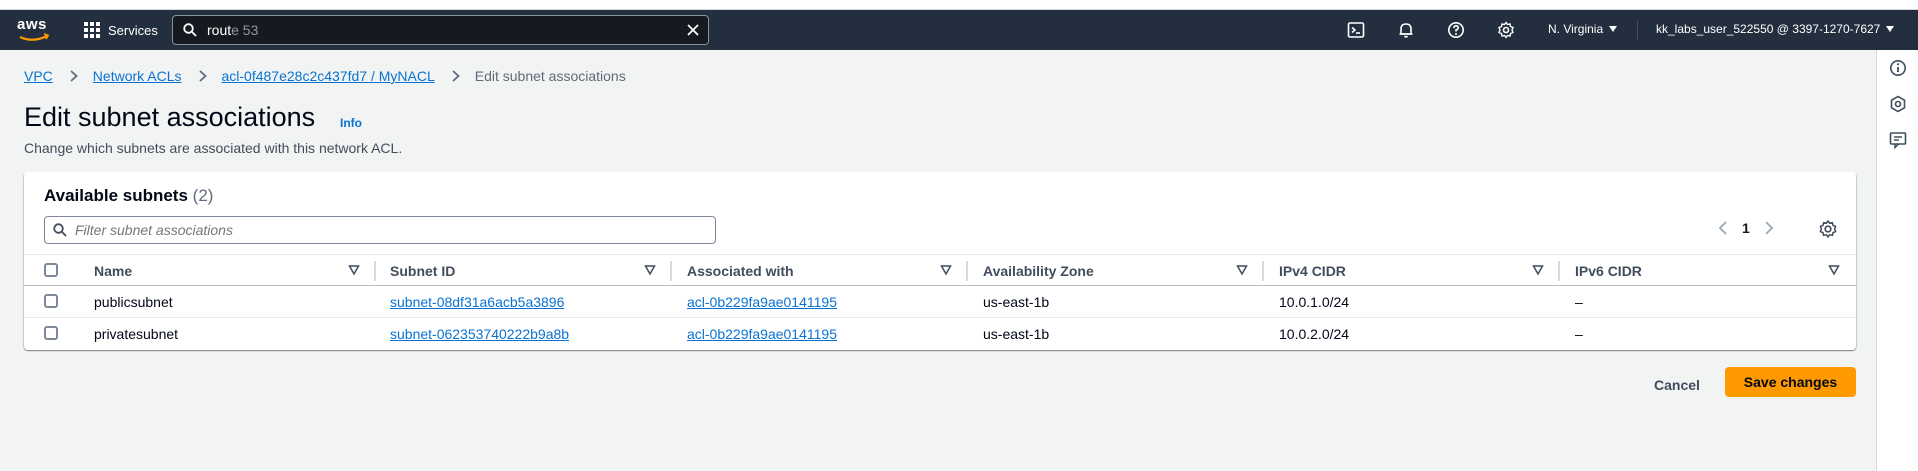 The height and width of the screenshot is (471, 1918). I want to click on column-header-ipv4-cidr: IPv4 CIDR, so click(1312, 271).